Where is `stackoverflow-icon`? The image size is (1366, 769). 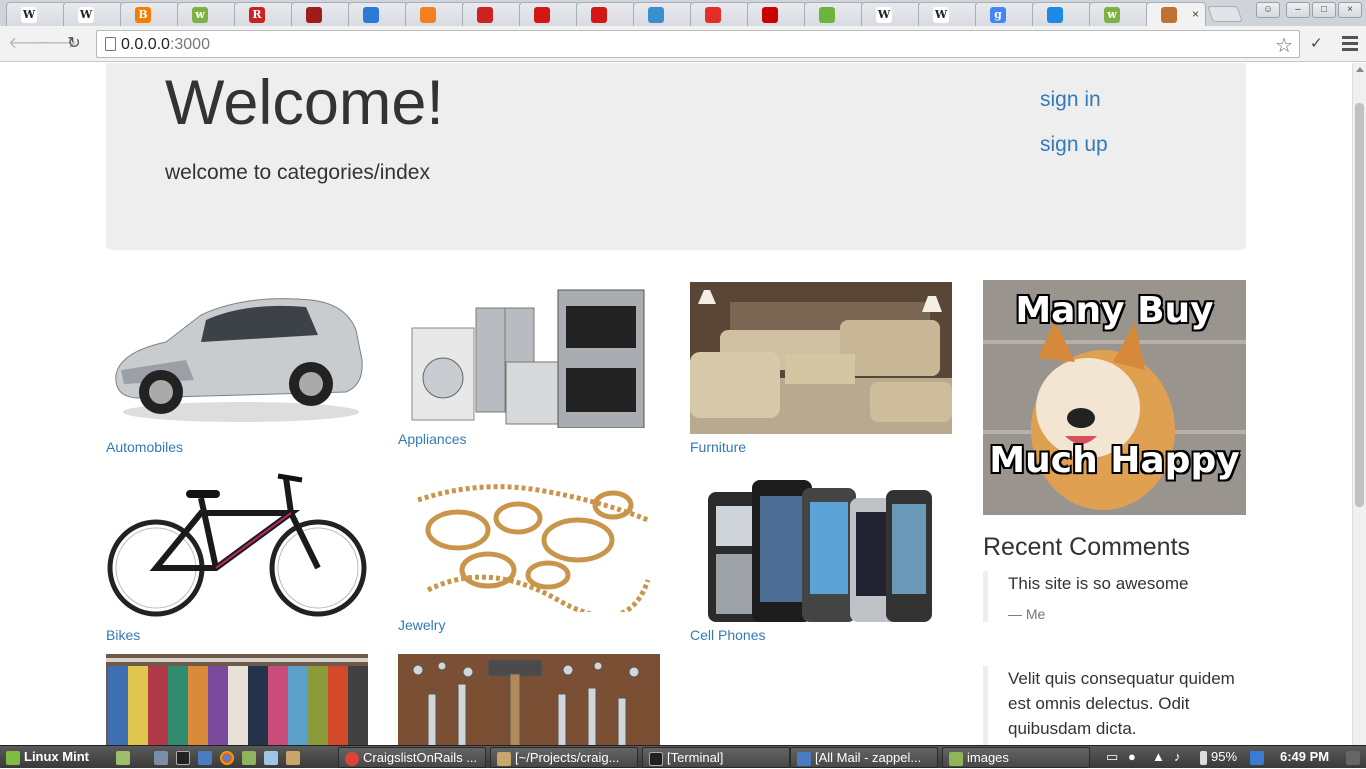
stackoverflow-icon is located at coordinates (428, 15).